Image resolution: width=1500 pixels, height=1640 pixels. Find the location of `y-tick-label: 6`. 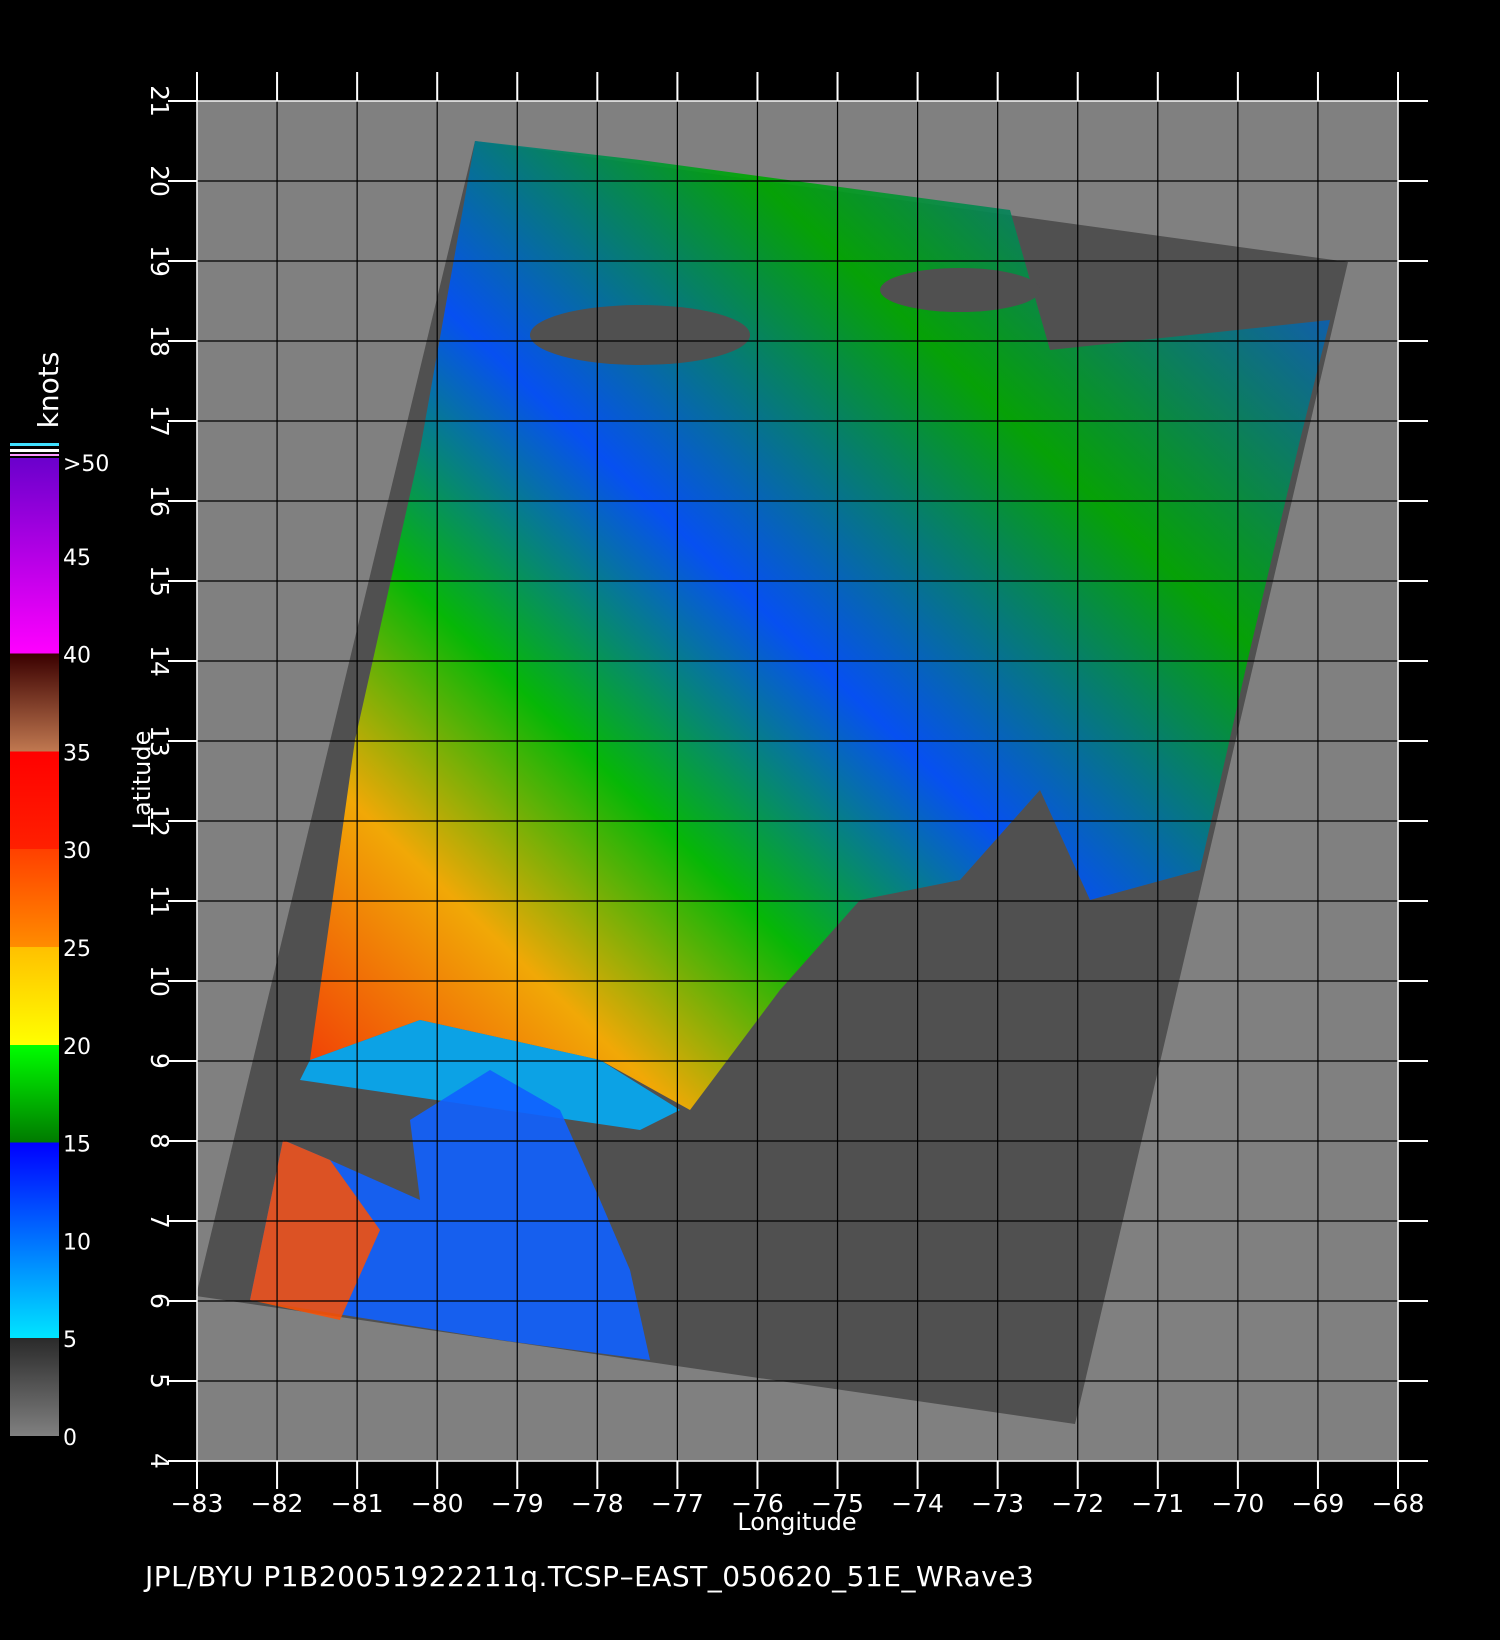

y-tick-label: 6 is located at coordinates (159, 1301).